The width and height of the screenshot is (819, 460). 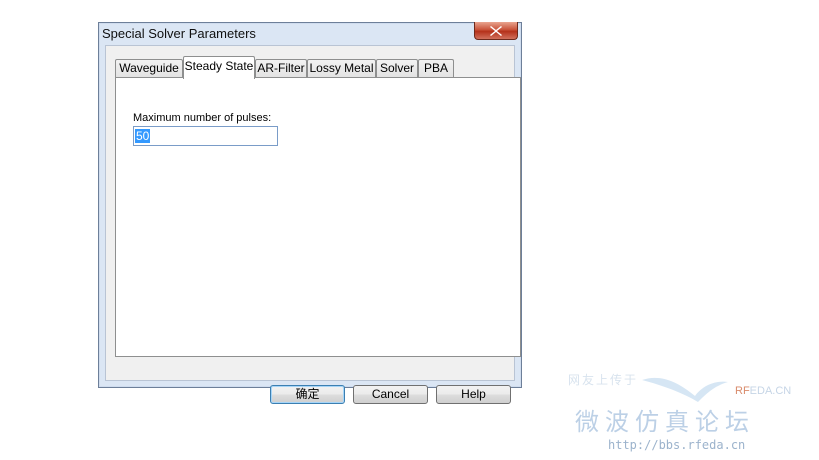 I want to click on tab-pba: PBA, so click(x=436, y=68).